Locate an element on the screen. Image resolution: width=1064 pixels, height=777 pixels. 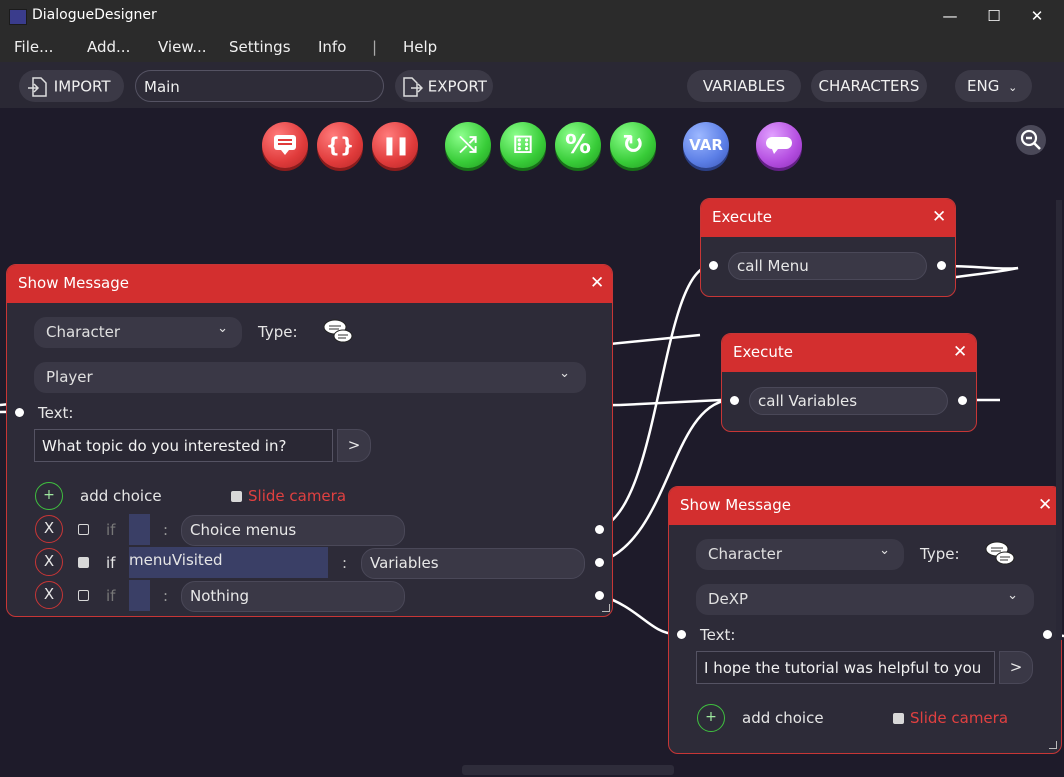
language-select: ENG ⌄ is located at coordinates (993, 86).